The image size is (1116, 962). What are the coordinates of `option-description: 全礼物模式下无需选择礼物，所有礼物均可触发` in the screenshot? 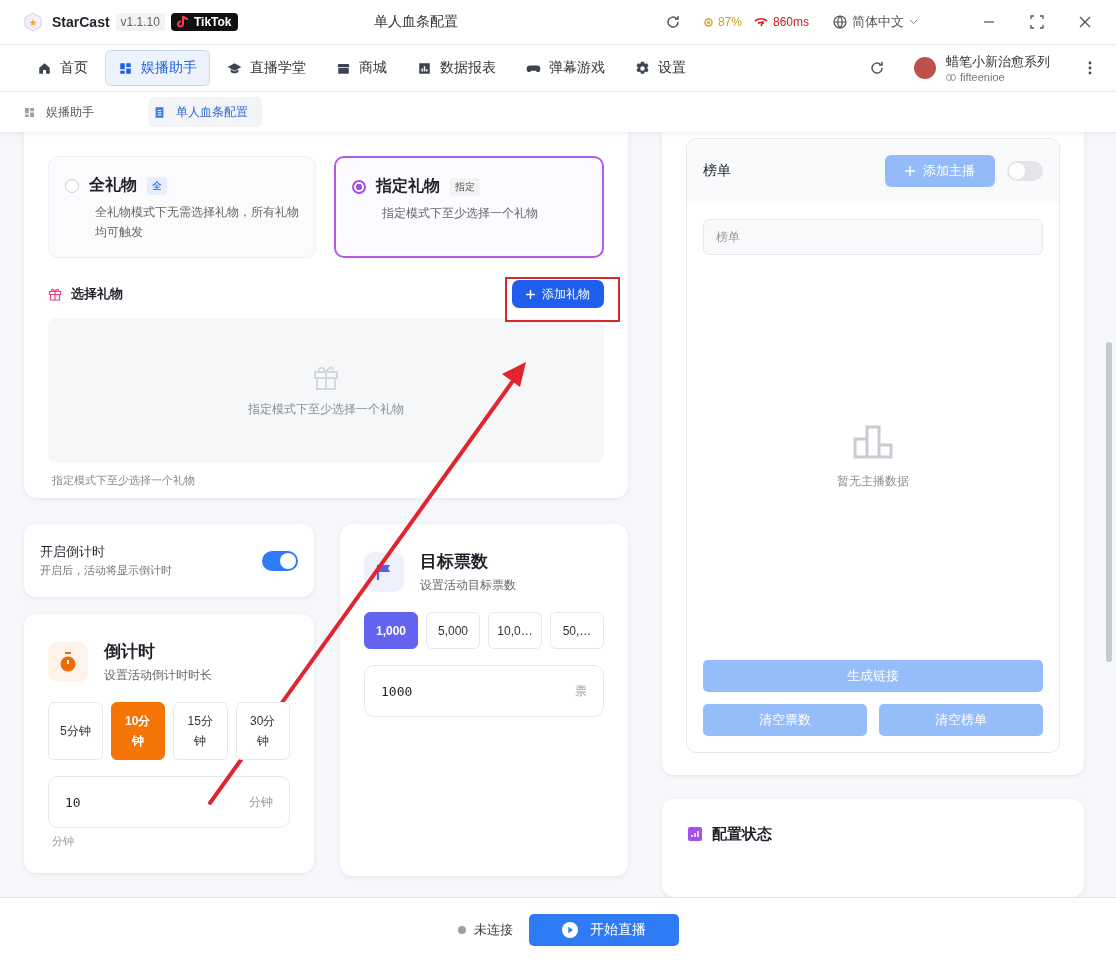 It's located at (197, 222).